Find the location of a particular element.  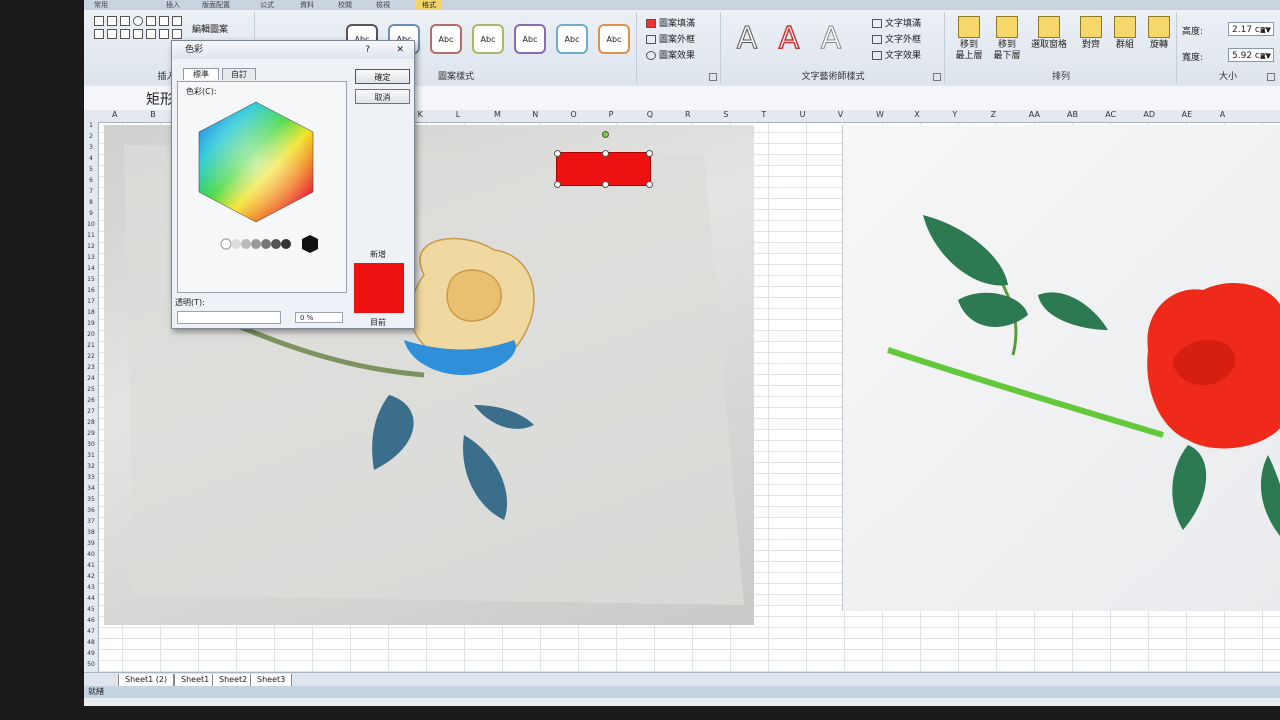

row-header: 13 is located at coordinates (91, 257).